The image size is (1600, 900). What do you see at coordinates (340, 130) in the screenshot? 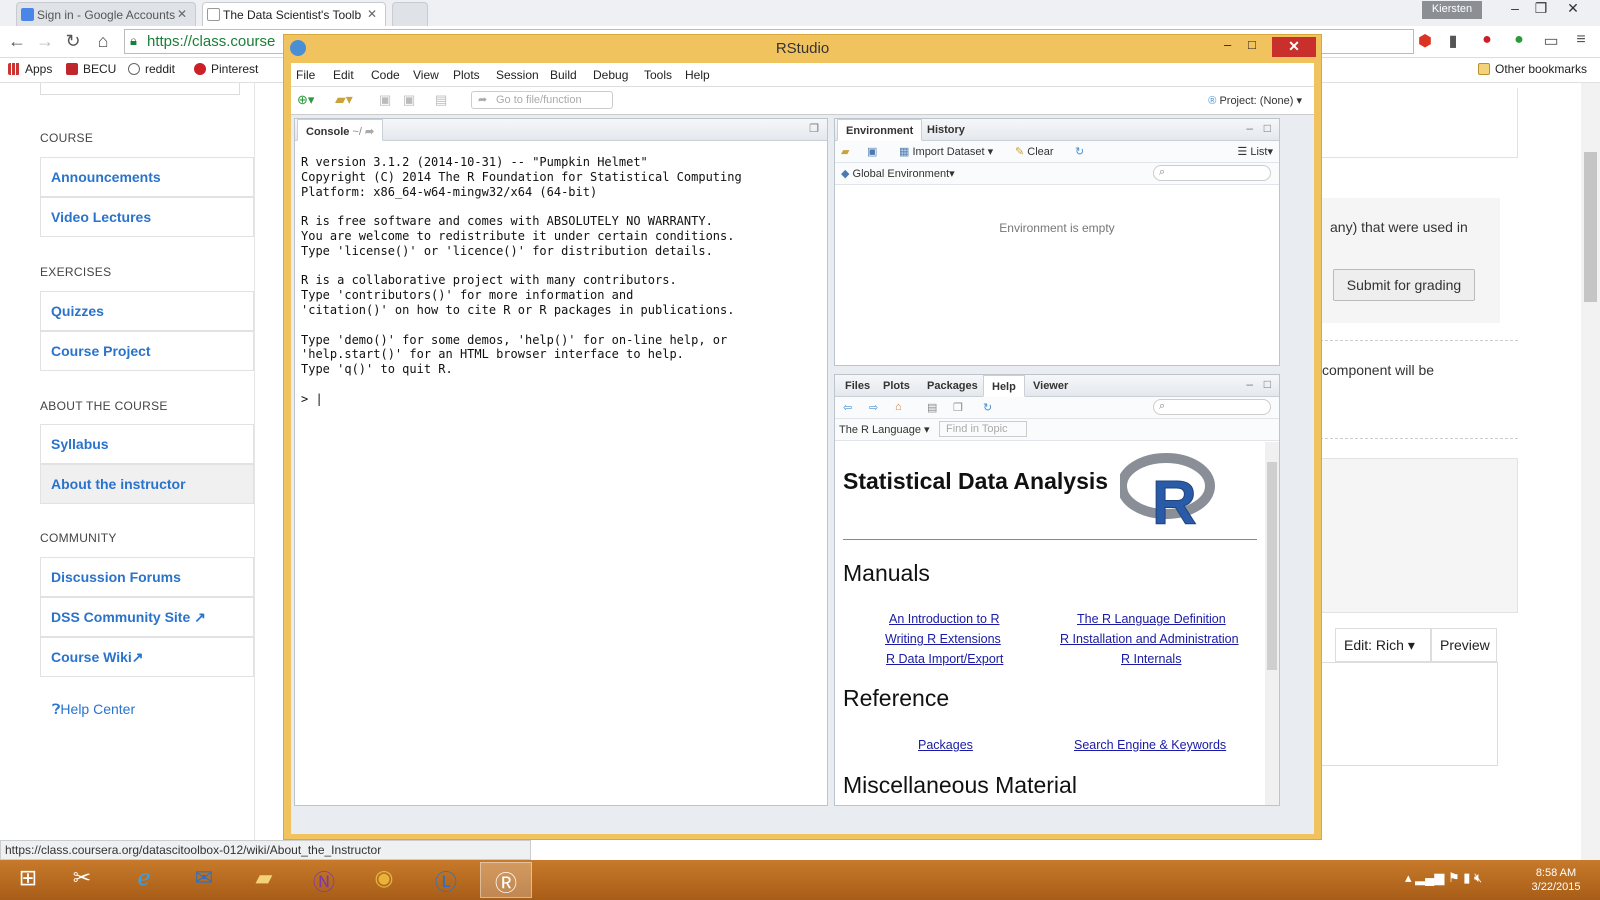
I see `tab-console: Console ~/ ➦` at bounding box center [340, 130].